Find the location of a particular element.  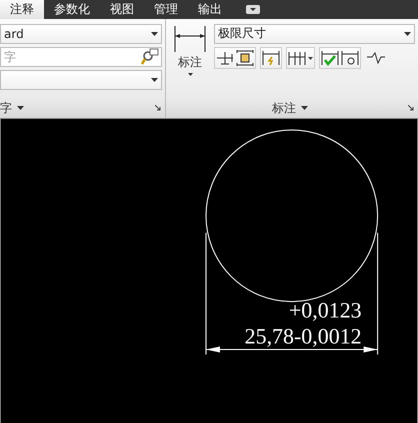

ribbon-tab: 管理 is located at coordinates (166, 9).